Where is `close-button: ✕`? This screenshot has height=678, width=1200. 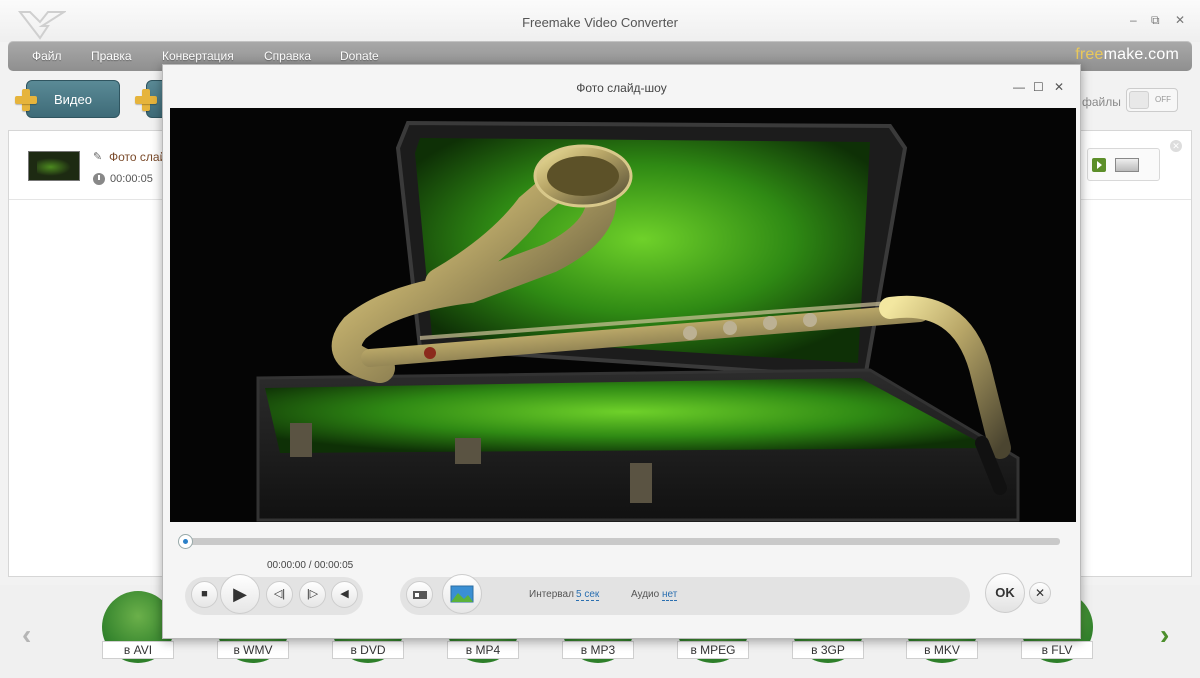
close-button: ✕ is located at coordinates (1180, 20).